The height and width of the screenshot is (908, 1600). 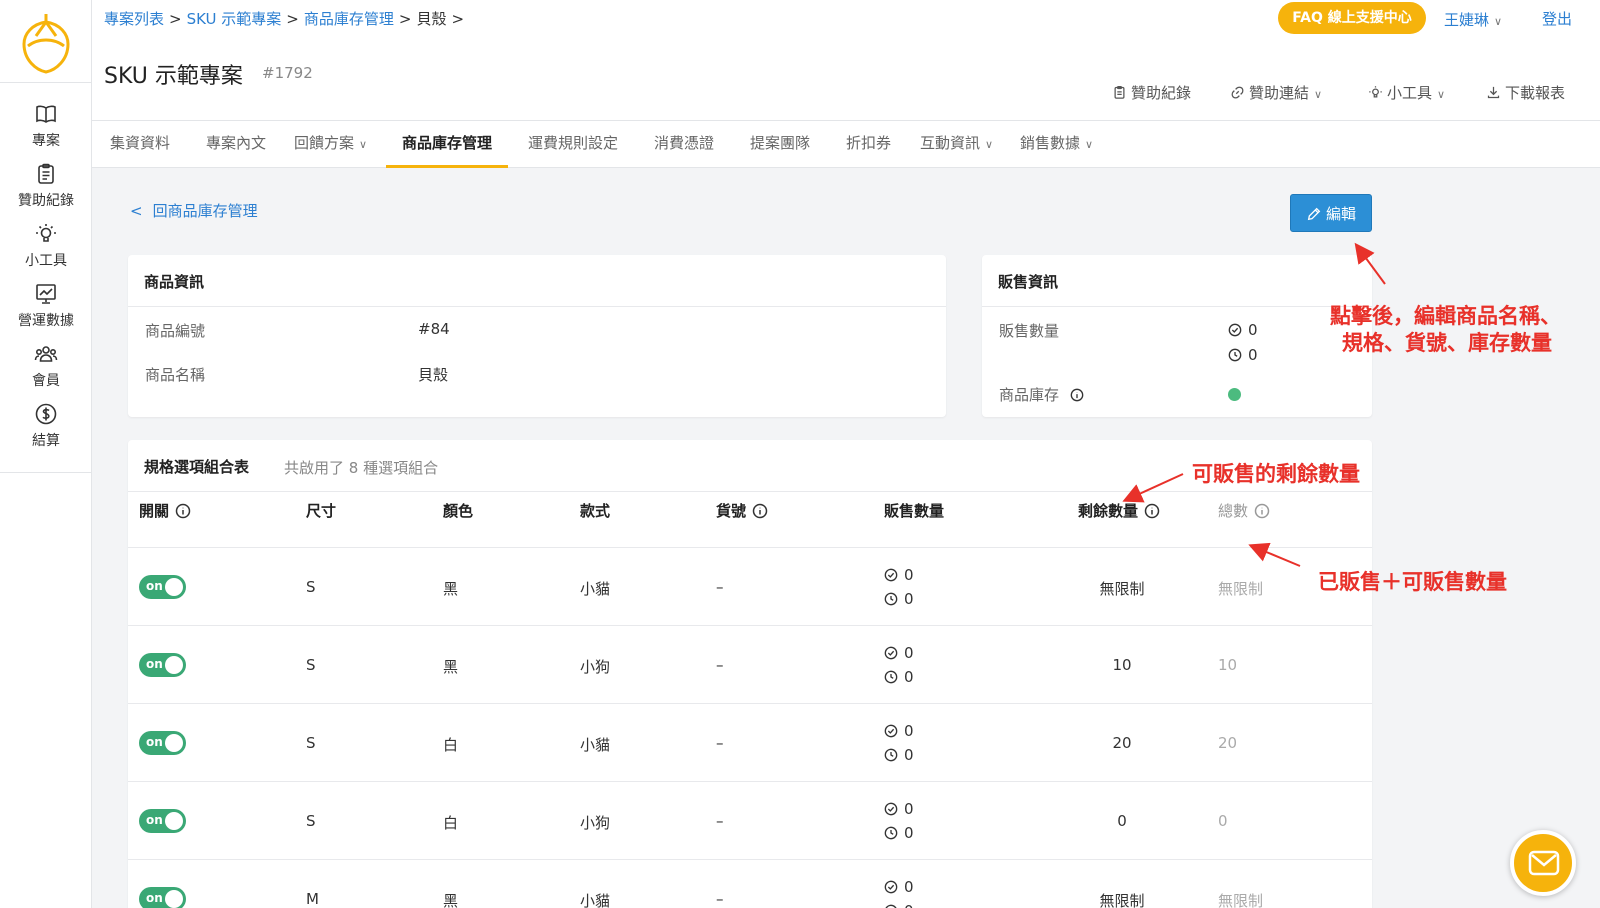 I want to click on edit-button: 編輯, so click(x=1331, y=213).